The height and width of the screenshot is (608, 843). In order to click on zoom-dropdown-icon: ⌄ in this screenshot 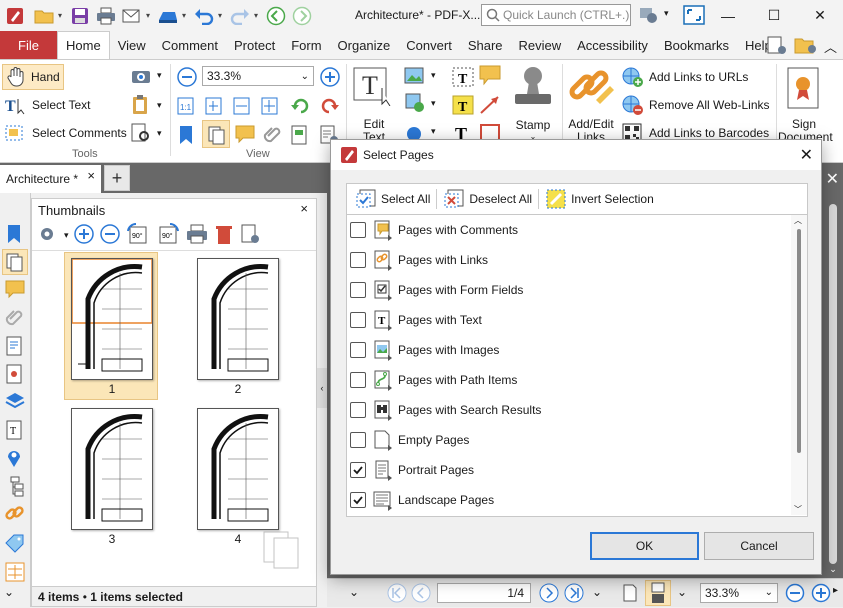, I will do `click(307, 76)`.